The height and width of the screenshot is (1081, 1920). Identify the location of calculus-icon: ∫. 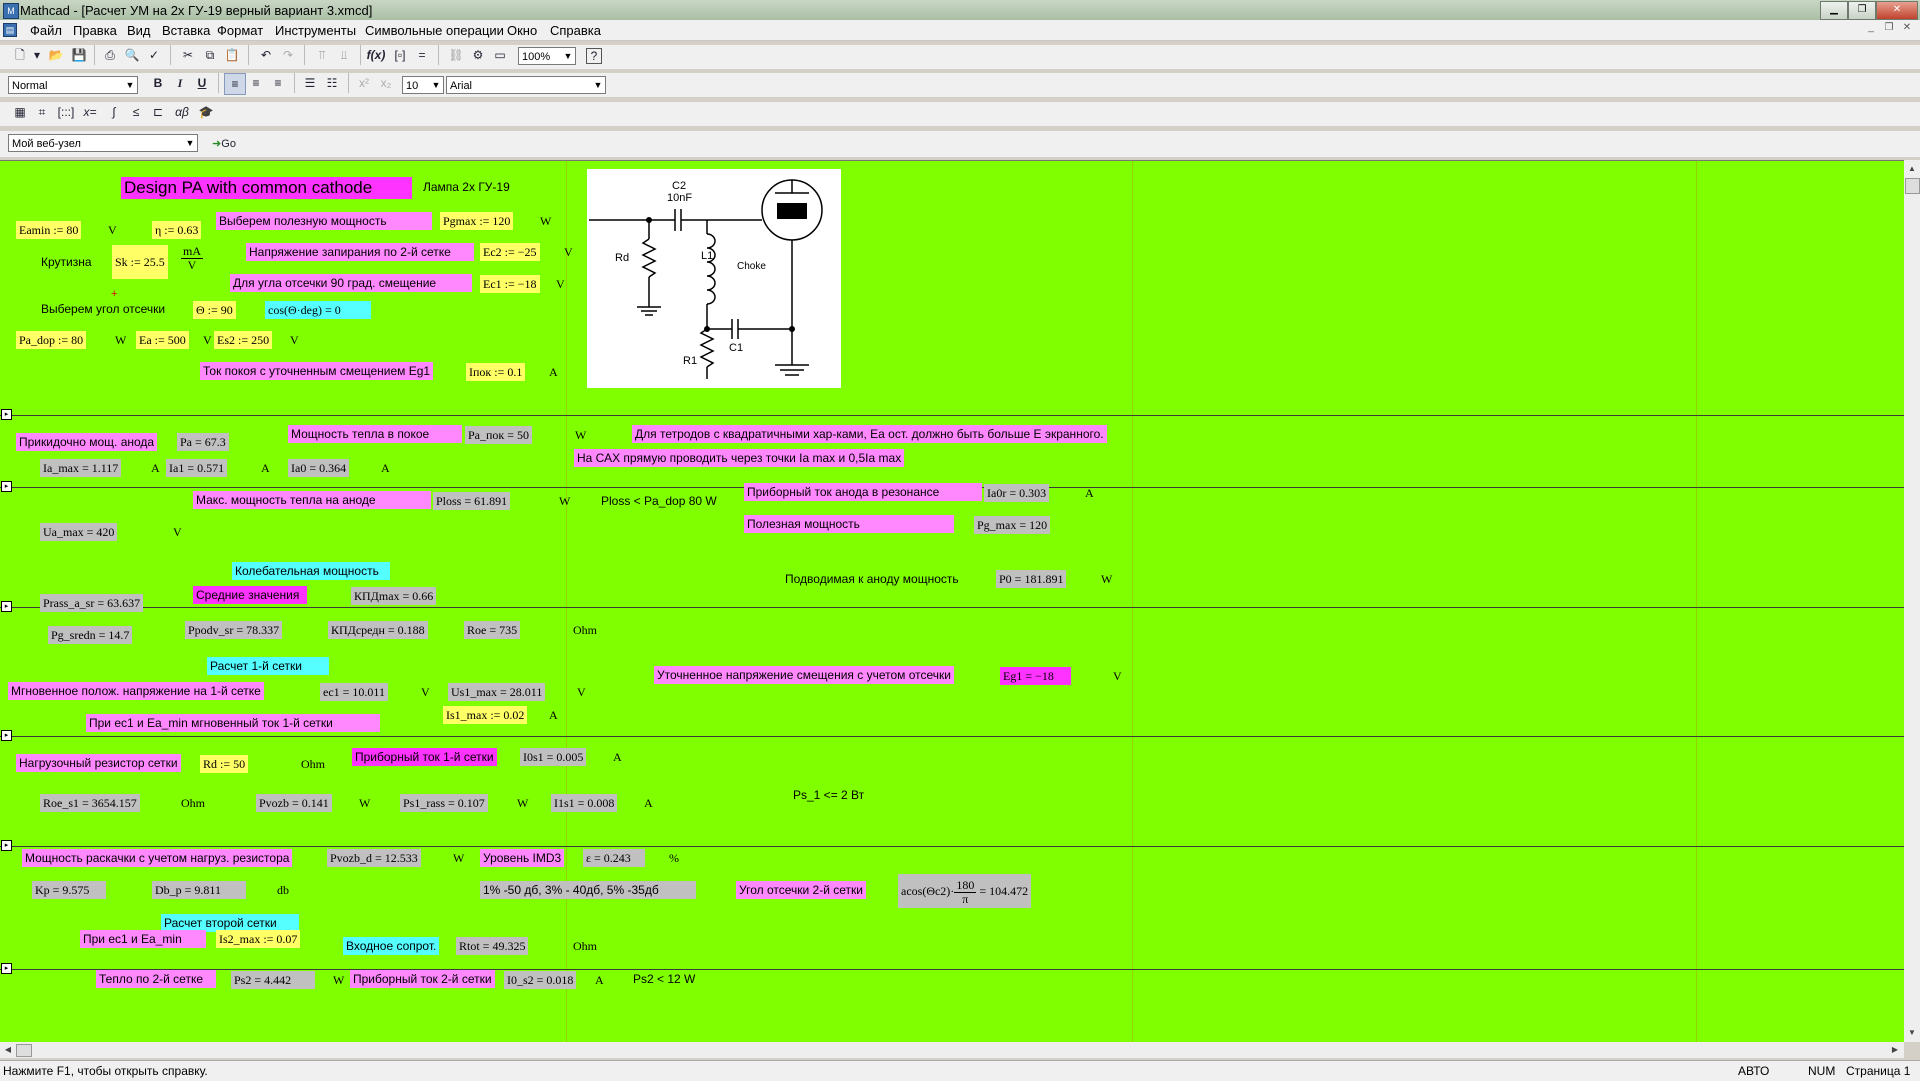
(114, 112).